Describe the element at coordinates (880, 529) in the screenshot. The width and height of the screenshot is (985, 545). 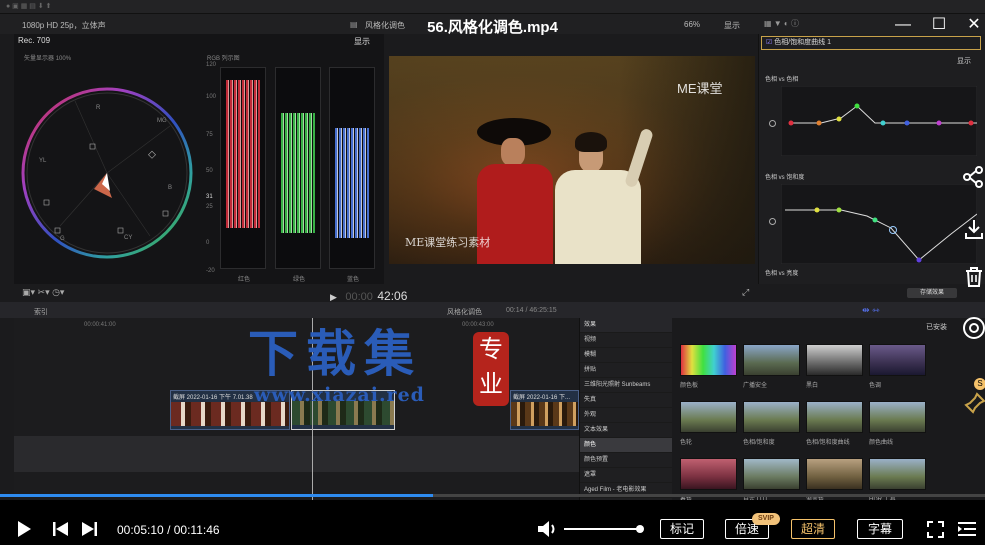
I see `subtitle-button: 字幕` at that location.